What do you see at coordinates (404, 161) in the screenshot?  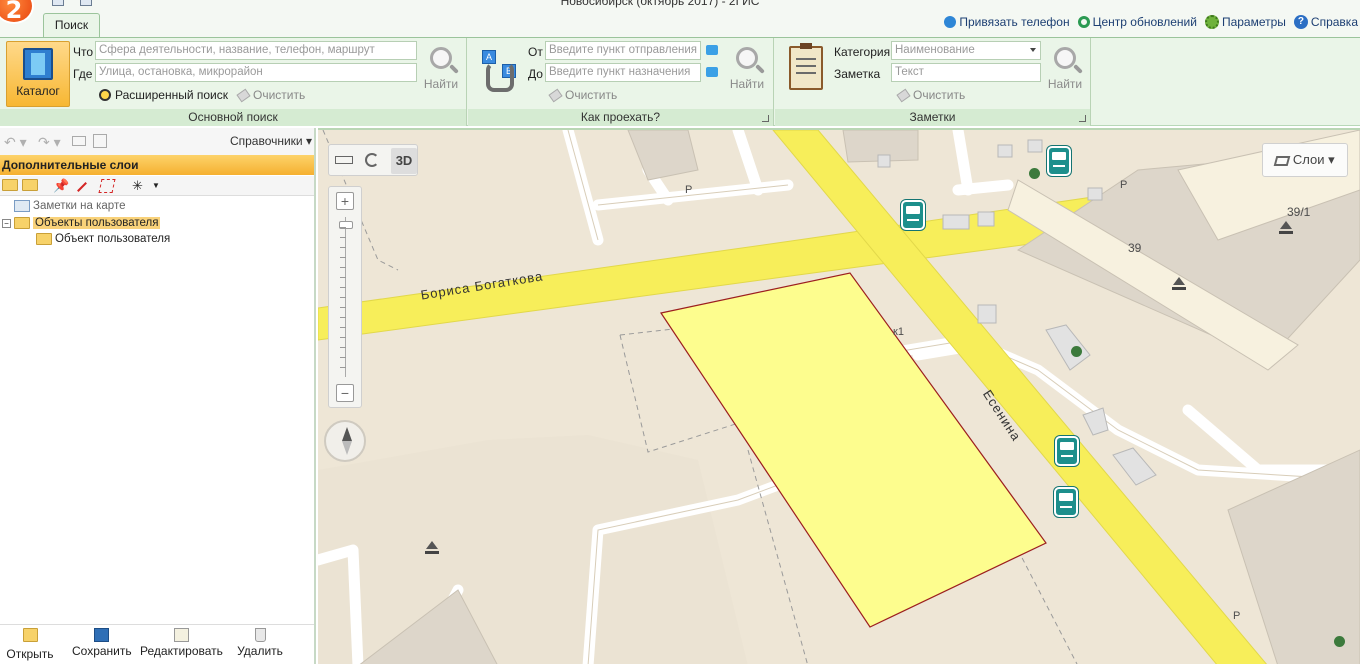 I see `3d-toggle-button: 3D` at bounding box center [404, 161].